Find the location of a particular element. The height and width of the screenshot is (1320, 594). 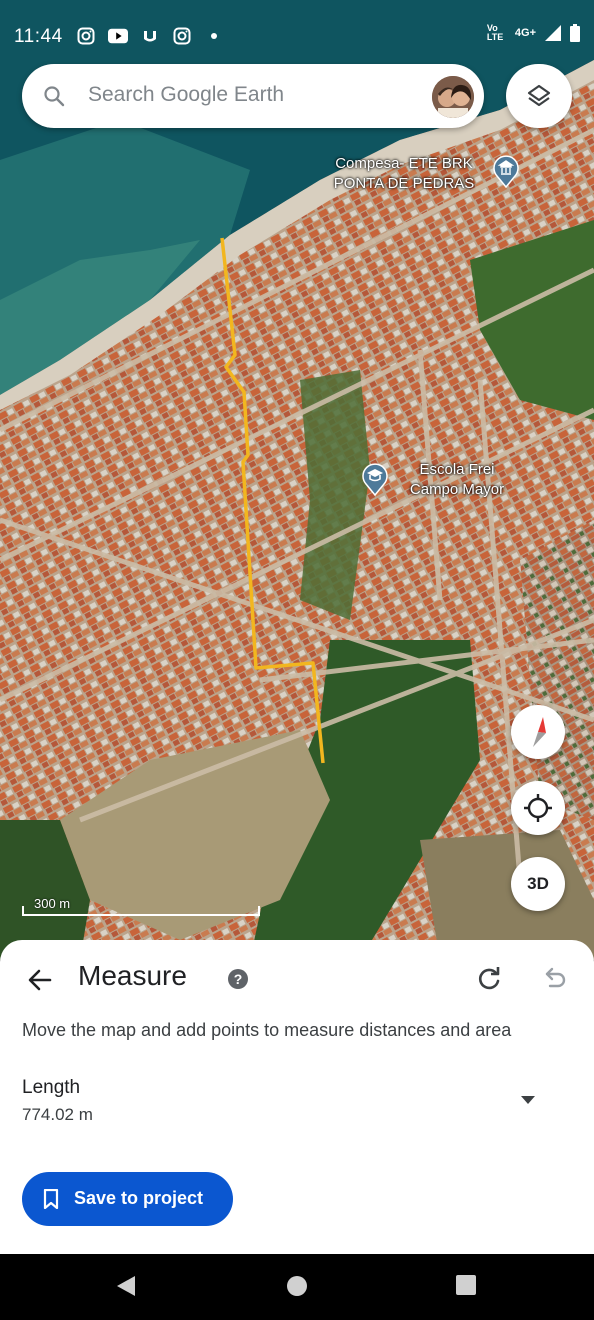

nav-home-icon is located at coordinates (297, 1286).